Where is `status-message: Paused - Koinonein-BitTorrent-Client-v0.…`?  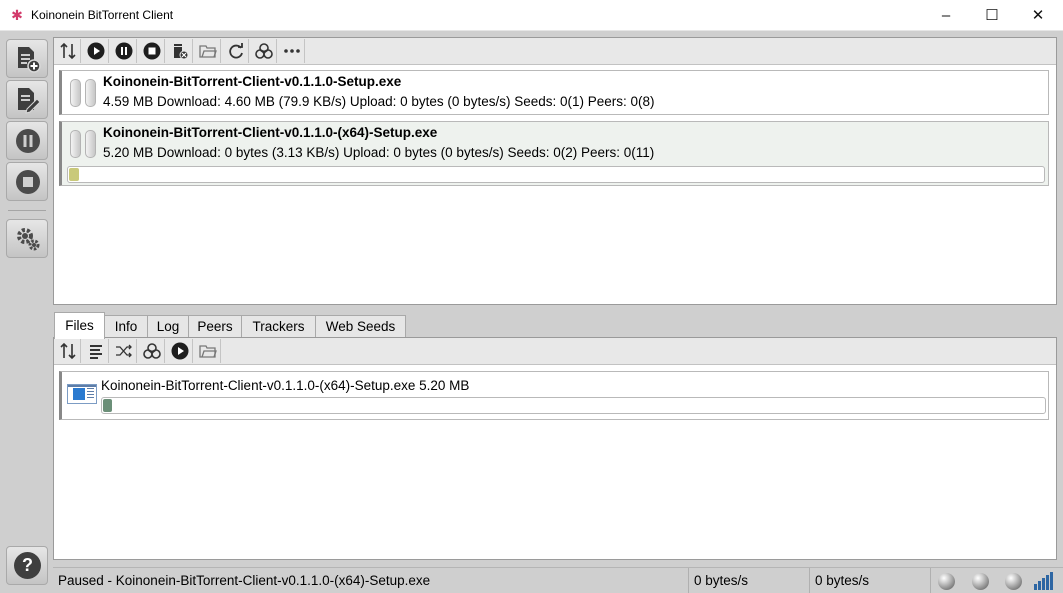
status-message: Paused - Koinonein-BitTorrent-Client-v0.… is located at coordinates (371, 580).